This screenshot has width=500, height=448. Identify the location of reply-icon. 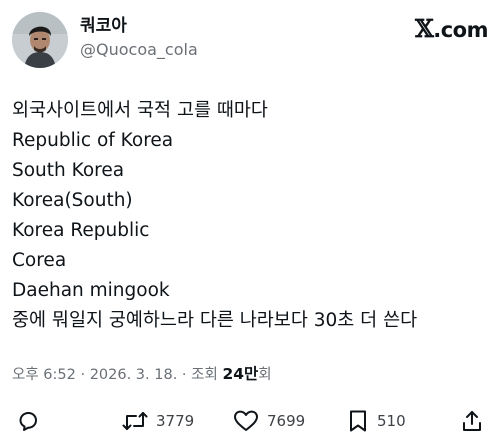
(28, 421).